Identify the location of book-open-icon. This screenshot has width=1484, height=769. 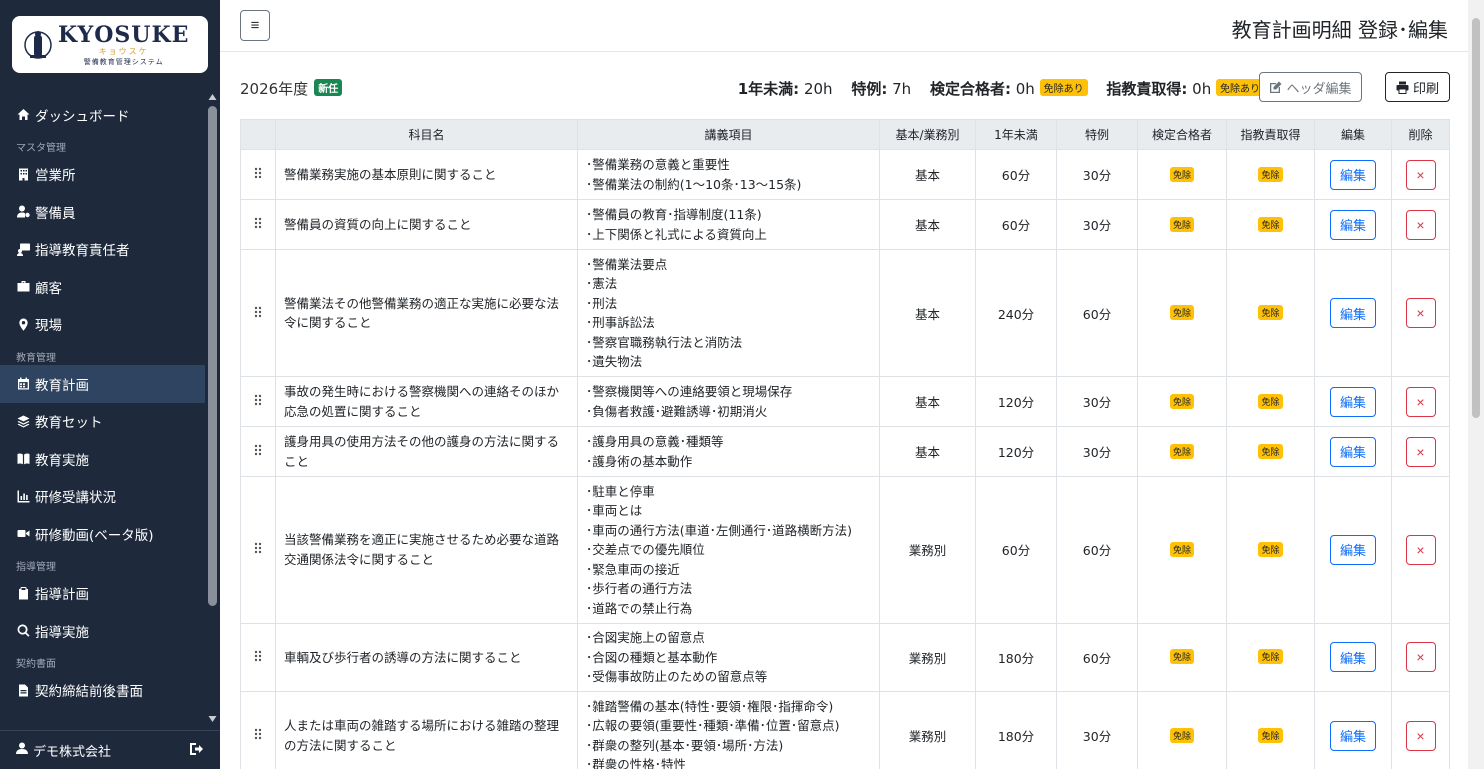
(23, 459).